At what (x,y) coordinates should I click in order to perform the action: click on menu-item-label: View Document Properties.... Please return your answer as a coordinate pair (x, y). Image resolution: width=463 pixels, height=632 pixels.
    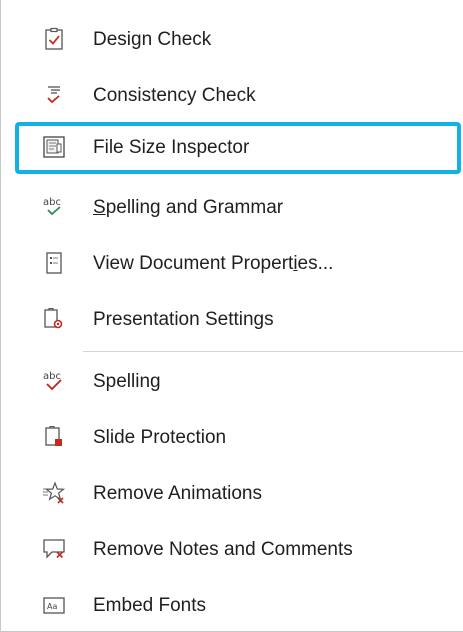
    Looking at the image, I should click on (213, 264).